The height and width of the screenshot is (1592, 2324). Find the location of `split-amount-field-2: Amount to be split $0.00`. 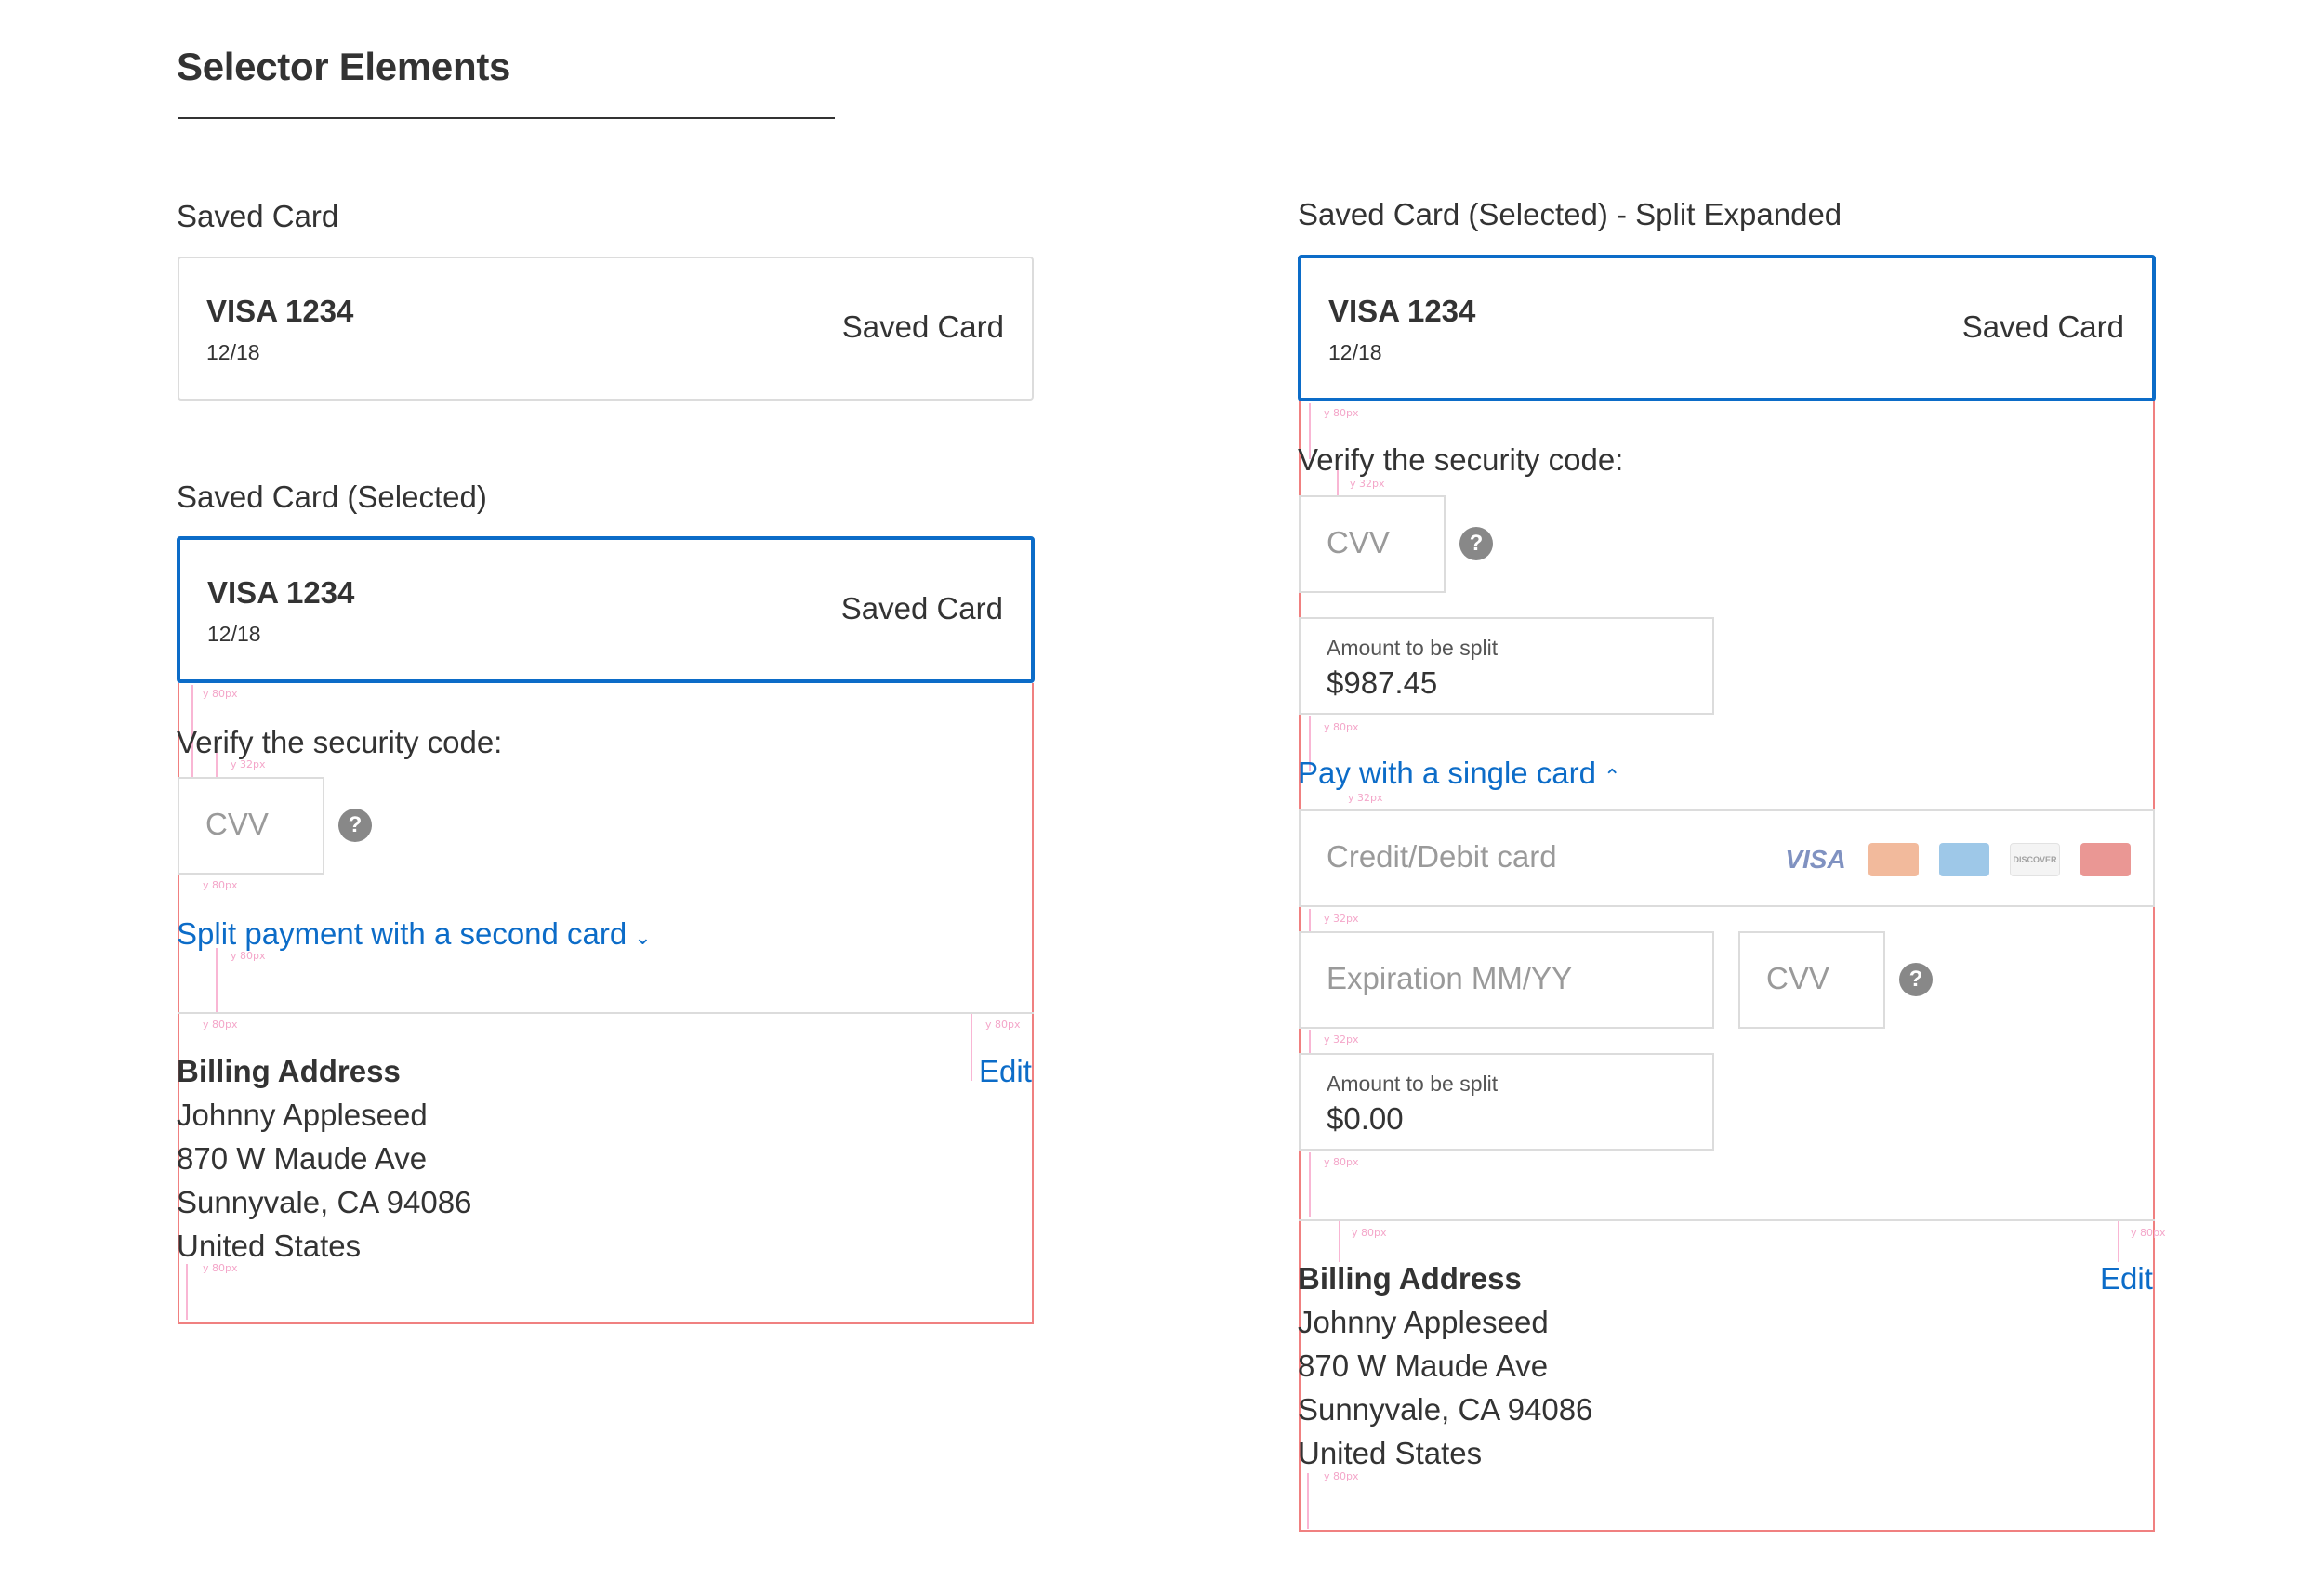

split-amount-field-2: Amount to be split $0.00 is located at coordinates (1506, 1102).